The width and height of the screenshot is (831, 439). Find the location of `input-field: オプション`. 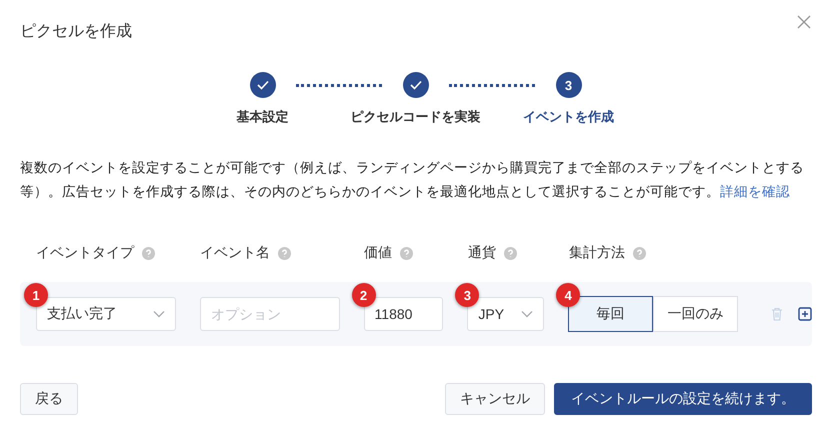

input-field: オプション is located at coordinates (270, 314).